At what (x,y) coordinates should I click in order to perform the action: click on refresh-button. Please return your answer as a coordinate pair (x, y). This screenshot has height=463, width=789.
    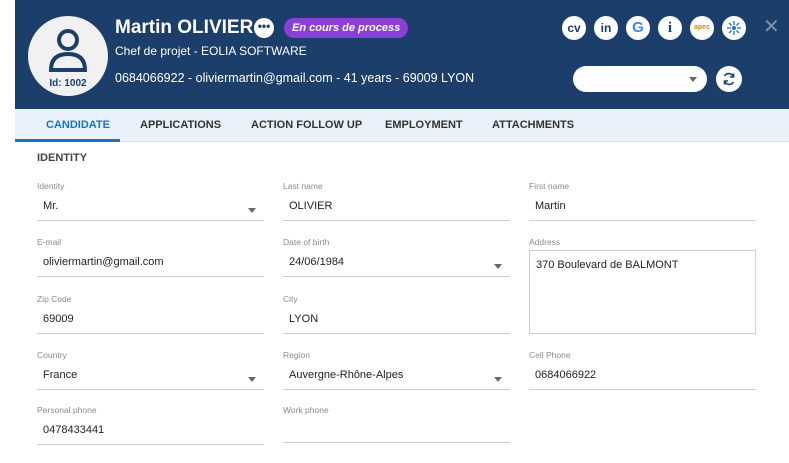
    Looking at the image, I should click on (729, 79).